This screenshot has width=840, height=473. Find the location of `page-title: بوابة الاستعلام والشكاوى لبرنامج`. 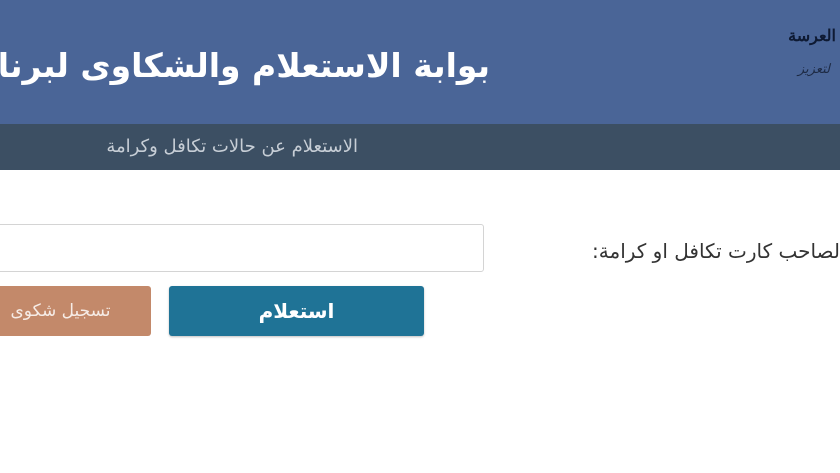

page-title: بوابة الاستعلام والشكاوى لبرنامج is located at coordinates (245, 65).